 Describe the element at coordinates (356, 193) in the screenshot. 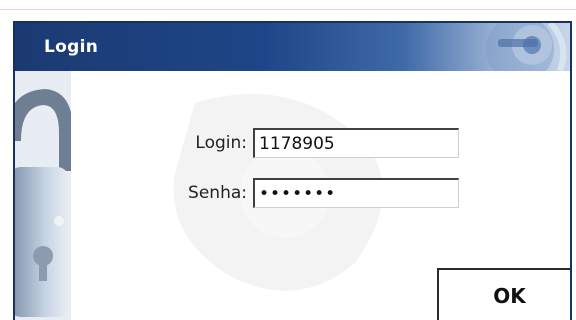

I see `password-input` at that location.